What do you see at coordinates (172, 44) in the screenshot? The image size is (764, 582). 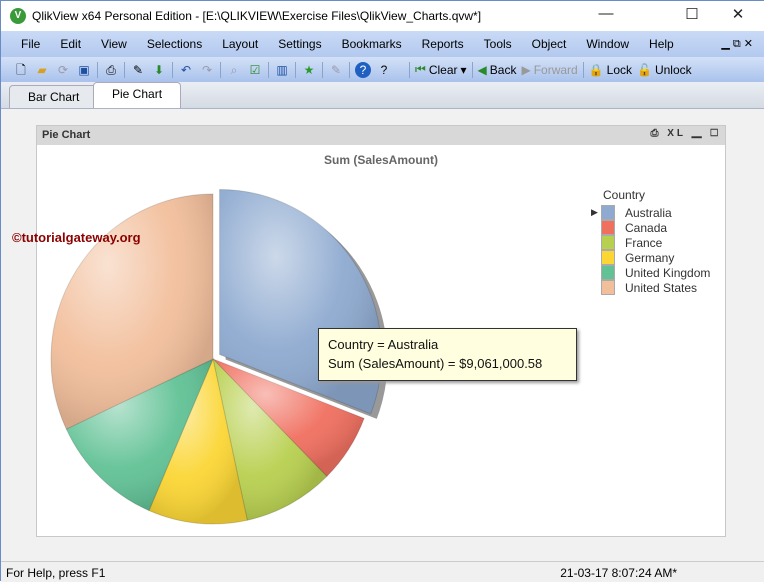 I see `menu-selections: Selections` at bounding box center [172, 44].